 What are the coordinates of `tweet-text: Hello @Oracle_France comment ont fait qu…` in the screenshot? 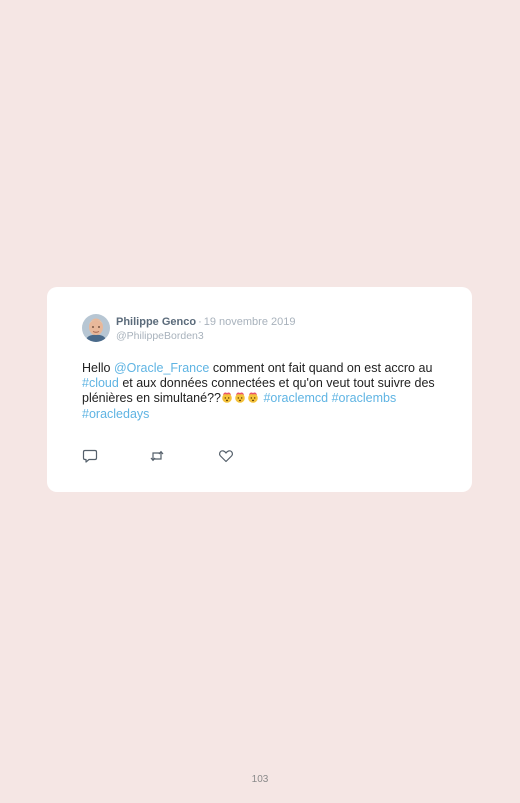 It's located at (264, 391).